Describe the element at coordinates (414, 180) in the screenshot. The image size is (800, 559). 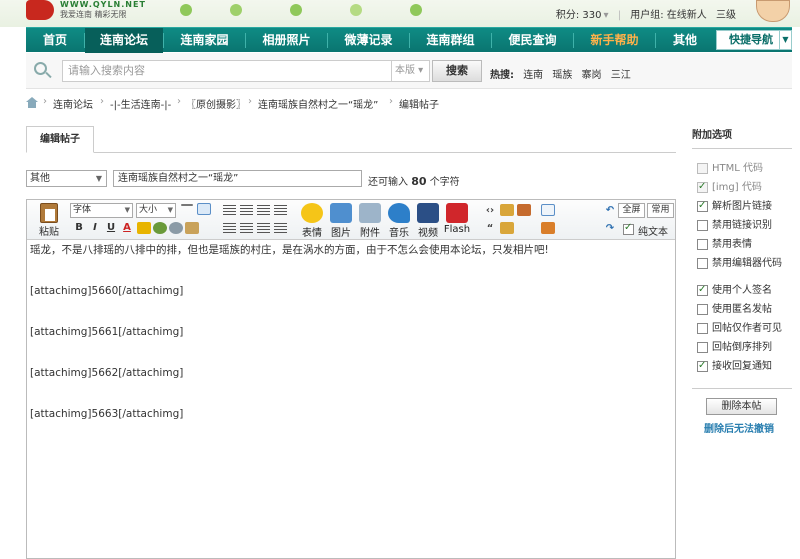
I see `remaining-chars: 还可输入 80 个字符` at that location.